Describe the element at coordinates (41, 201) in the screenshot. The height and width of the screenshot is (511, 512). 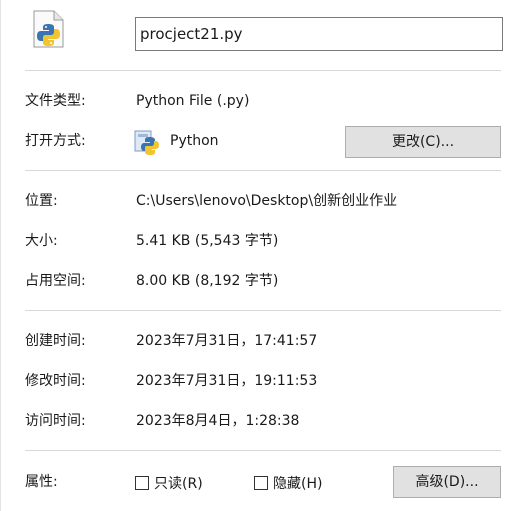
I see `location-label: 位置:` at that location.